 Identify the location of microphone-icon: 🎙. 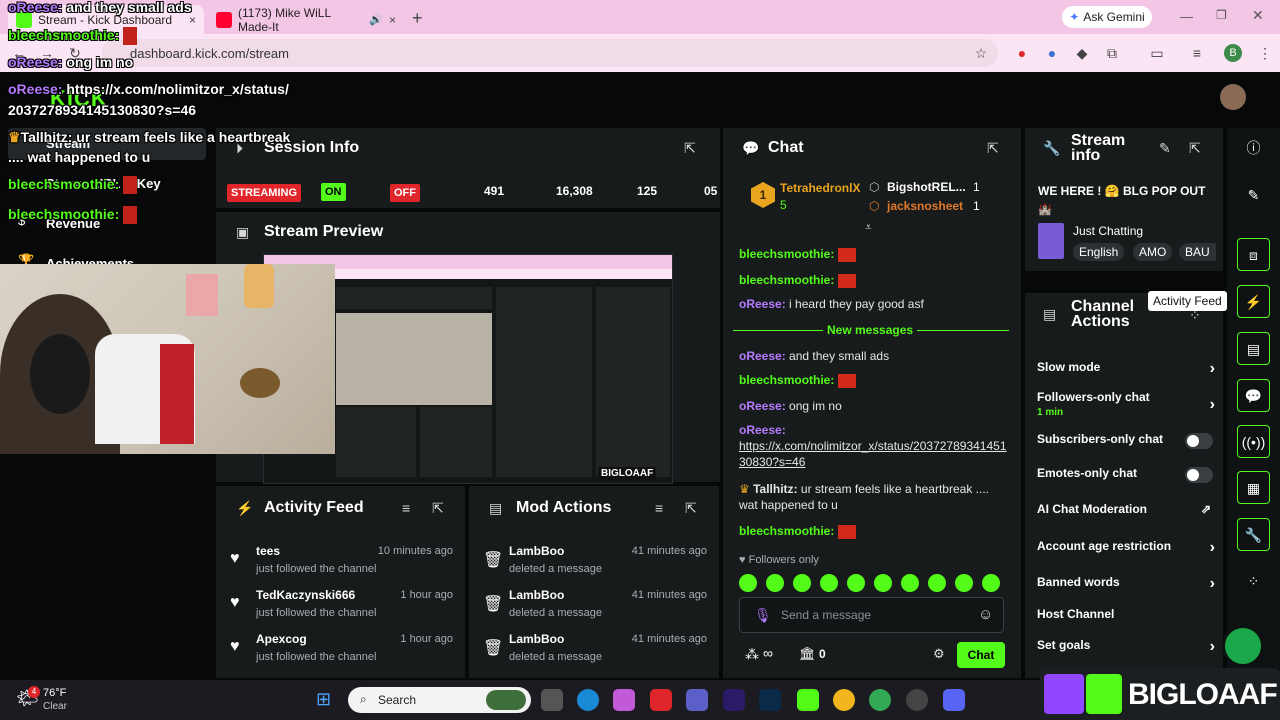
(763, 615).